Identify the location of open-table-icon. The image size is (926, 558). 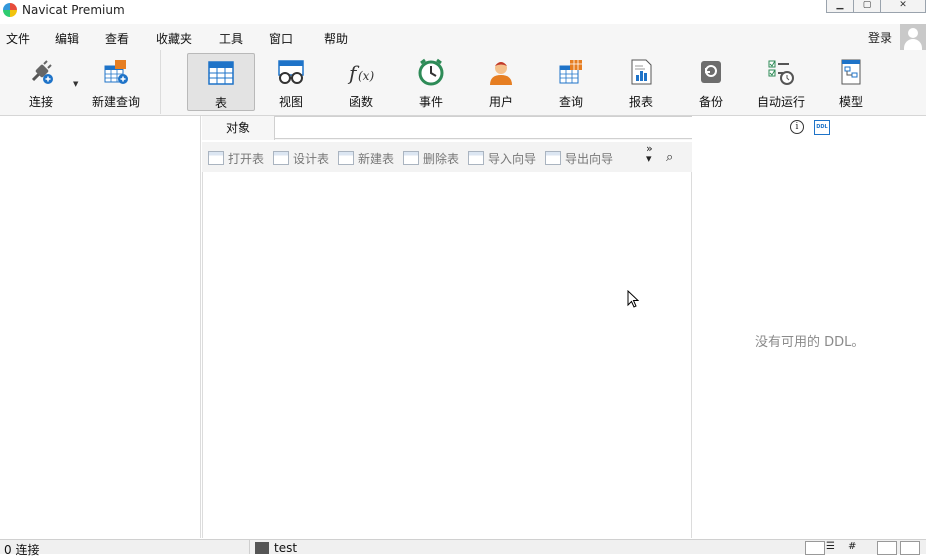
(216, 158).